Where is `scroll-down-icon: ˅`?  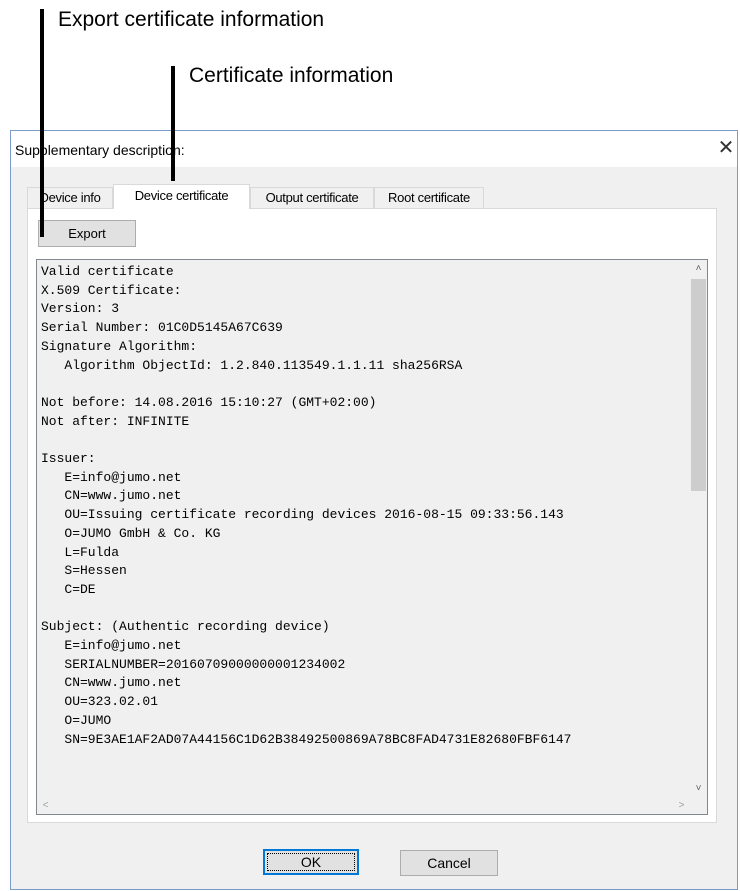
scroll-down-icon: ˅ is located at coordinates (698, 788).